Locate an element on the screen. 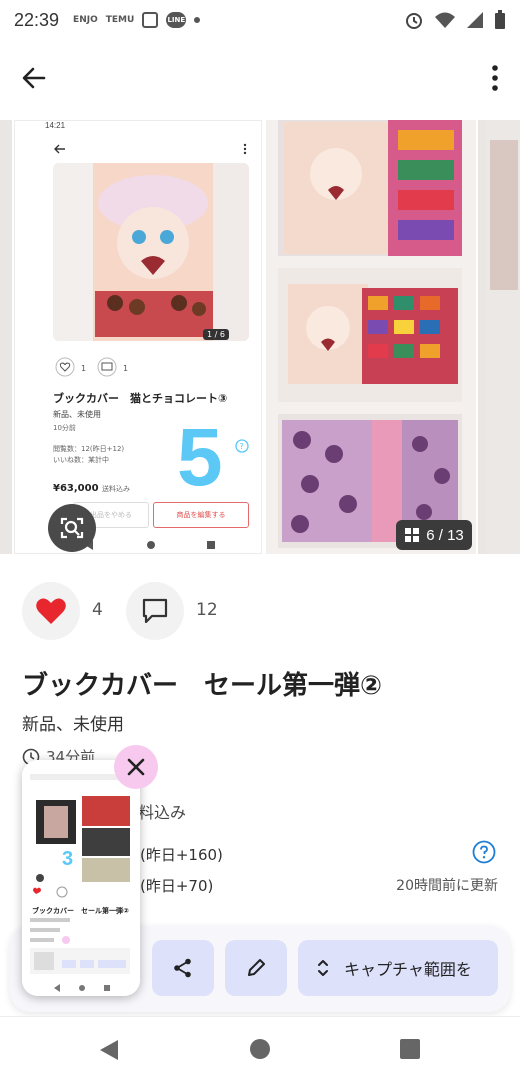 This screenshot has width=520, height=1080. inner-help-icon: ? is located at coordinates (242, 446).